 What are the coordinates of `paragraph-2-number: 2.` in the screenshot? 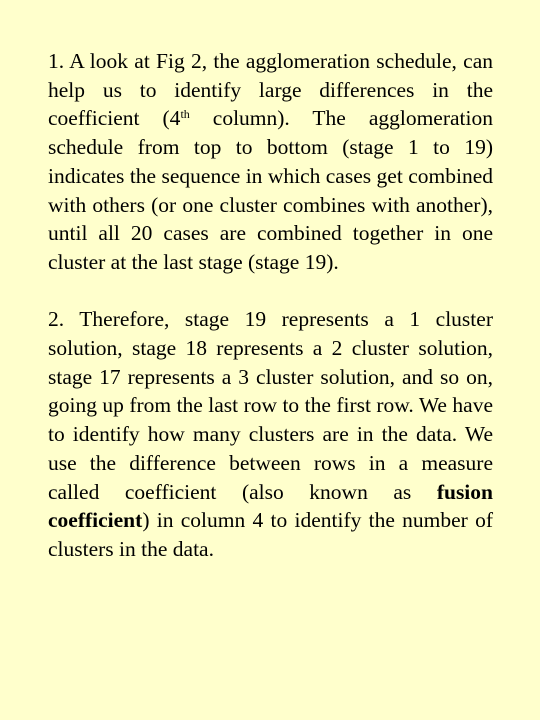 It's located at (56, 319).